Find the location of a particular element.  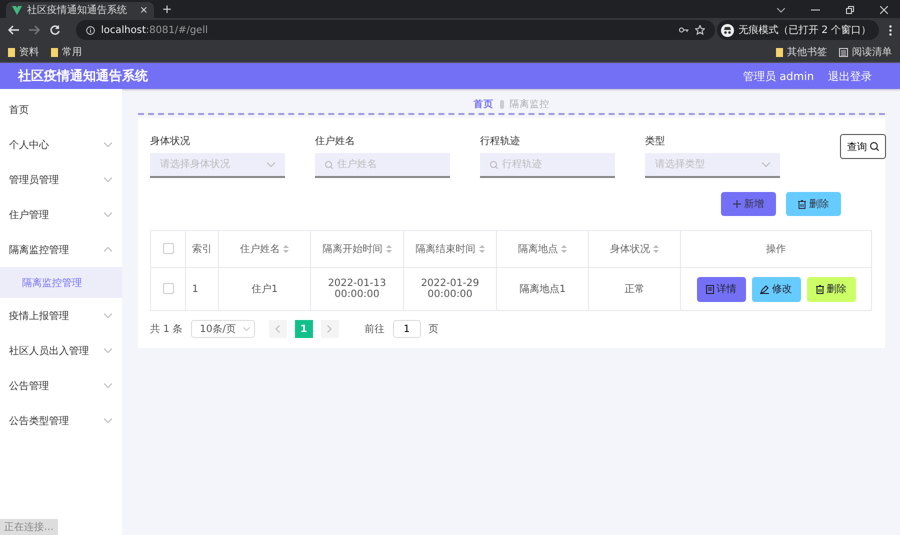

bookmark: 其他书签 is located at coordinates (801, 52).